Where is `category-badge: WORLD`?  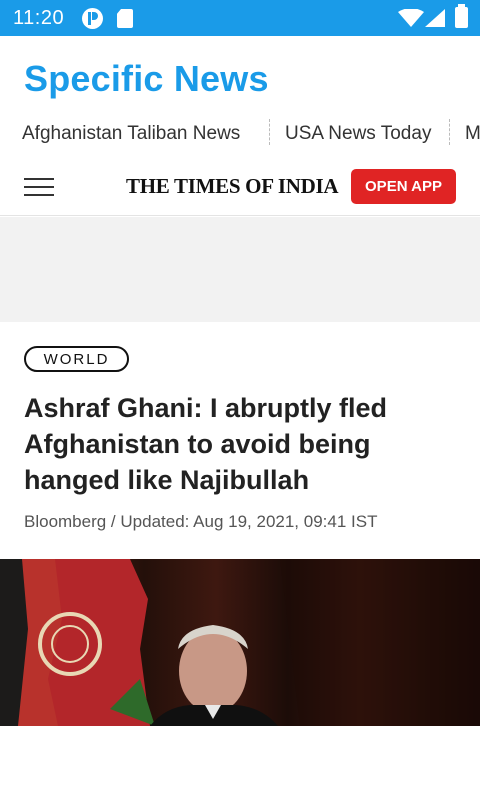 category-badge: WORLD is located at coordinates (76, 359).